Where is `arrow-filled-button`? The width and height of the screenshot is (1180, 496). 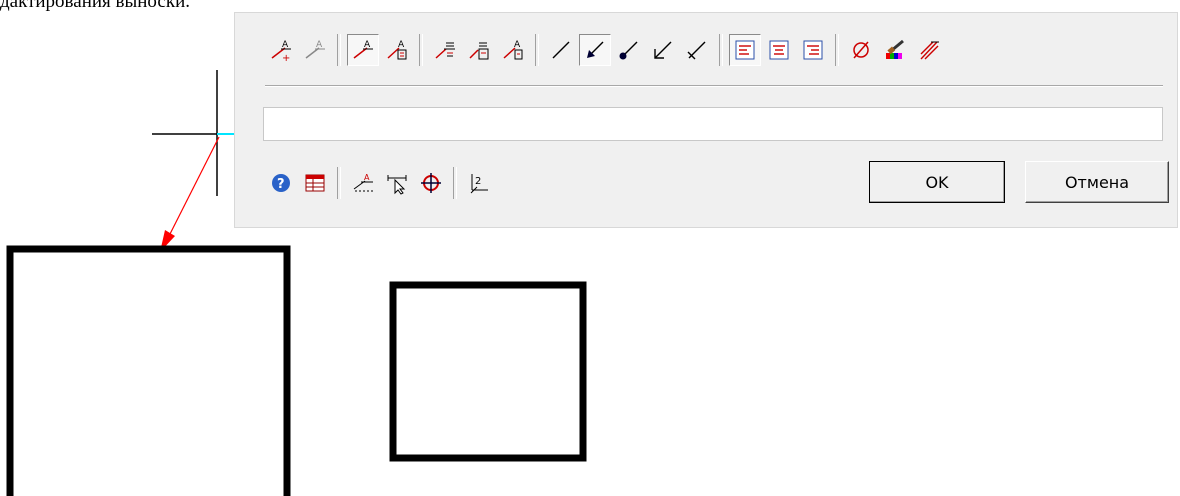 arrow-filled-button is located at coordinates (595, 50).